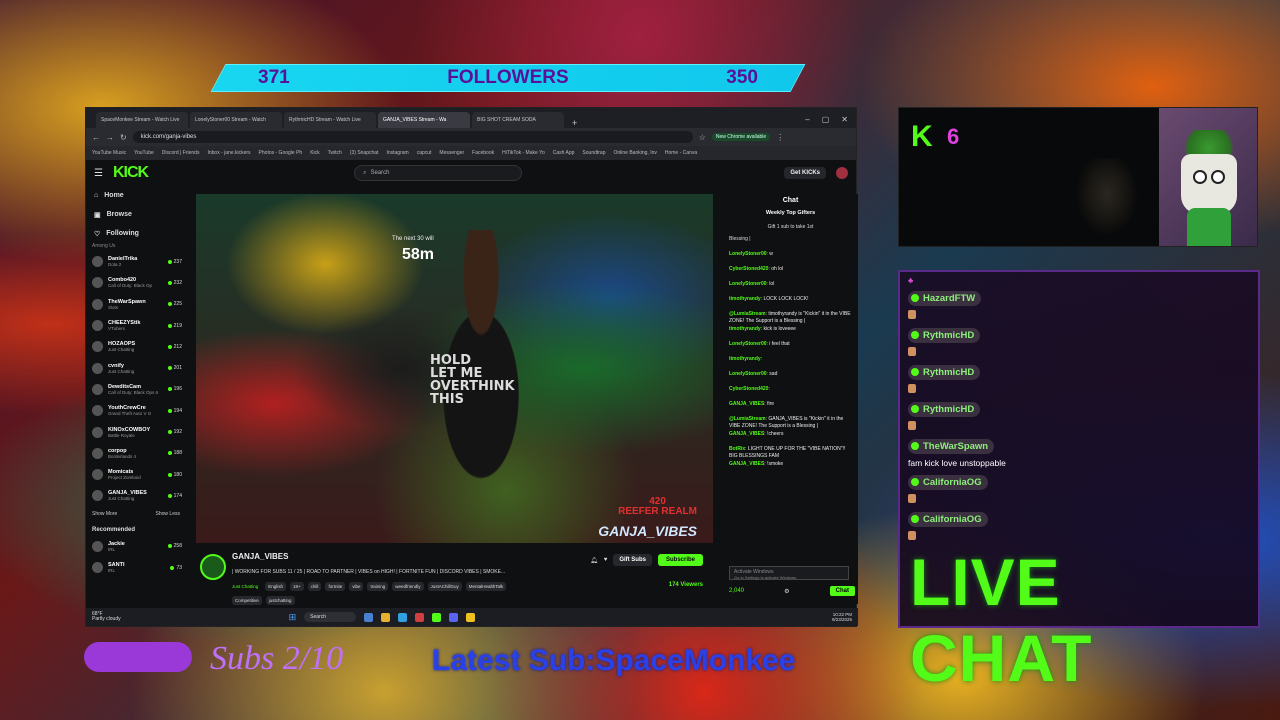  I want to click on bookmark-star-icon: ☆, so click(702, 137).